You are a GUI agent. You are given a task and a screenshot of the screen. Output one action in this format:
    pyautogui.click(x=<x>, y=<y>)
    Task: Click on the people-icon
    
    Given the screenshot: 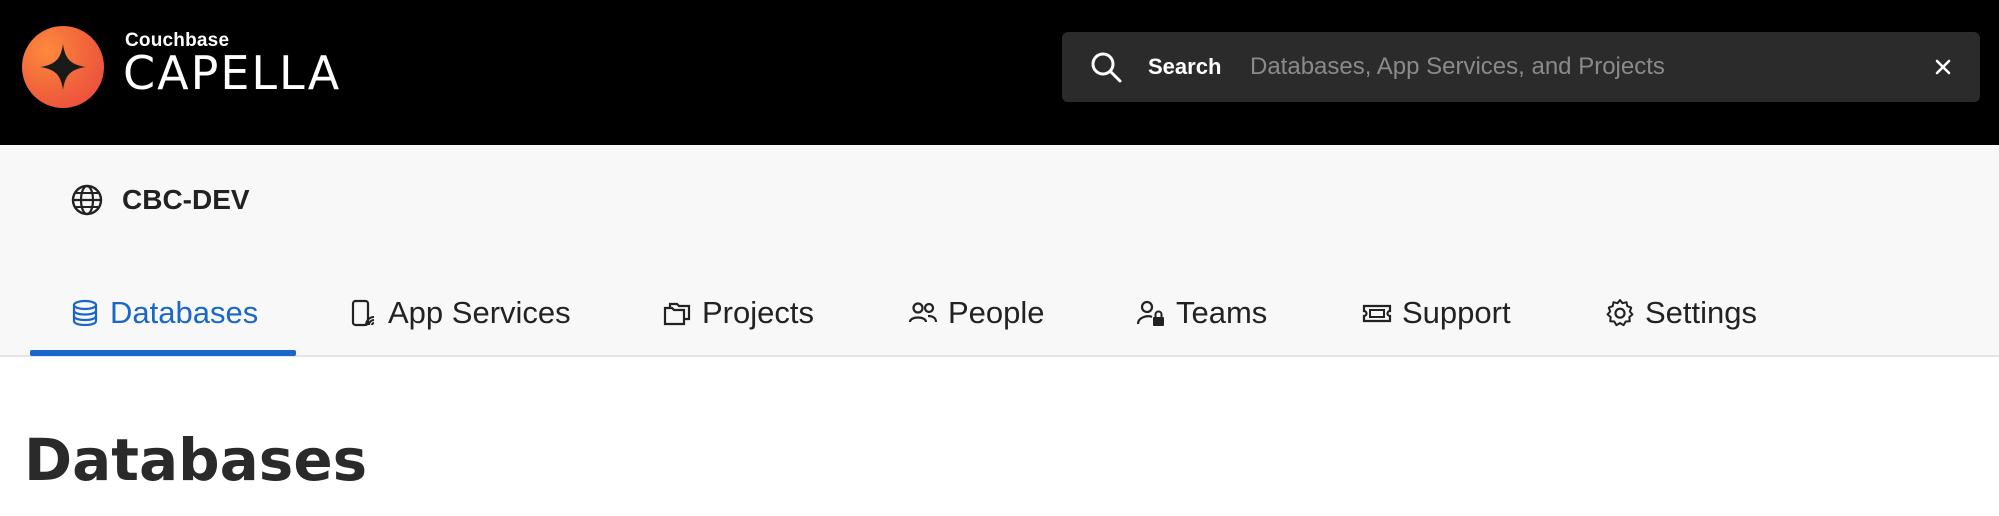 What is the action you would take?
    pyautogui.click(x=923, y=312)
    